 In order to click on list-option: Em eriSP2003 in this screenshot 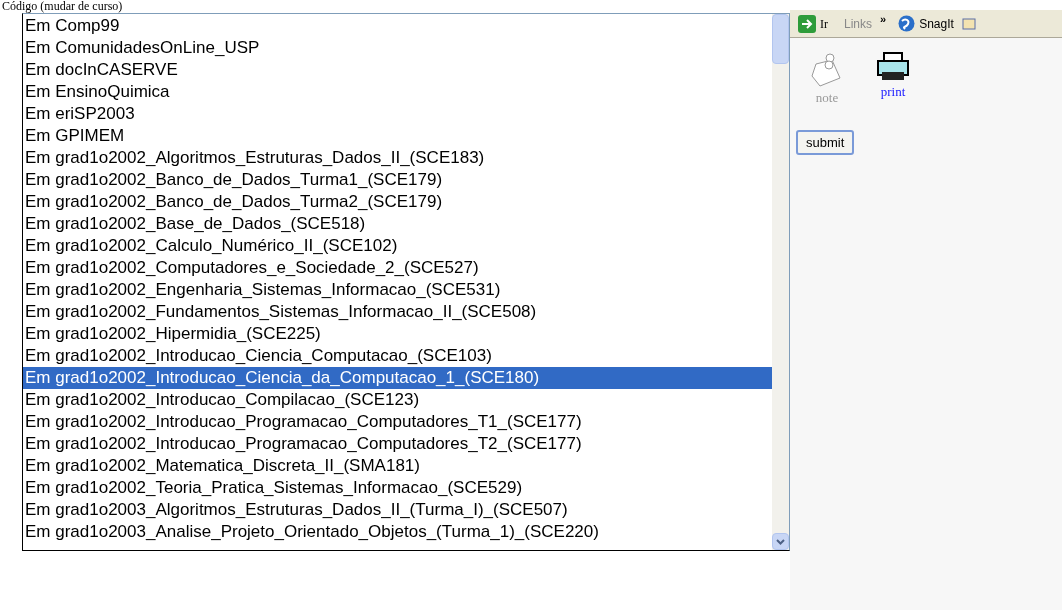, I will do `click(397, 114)`.